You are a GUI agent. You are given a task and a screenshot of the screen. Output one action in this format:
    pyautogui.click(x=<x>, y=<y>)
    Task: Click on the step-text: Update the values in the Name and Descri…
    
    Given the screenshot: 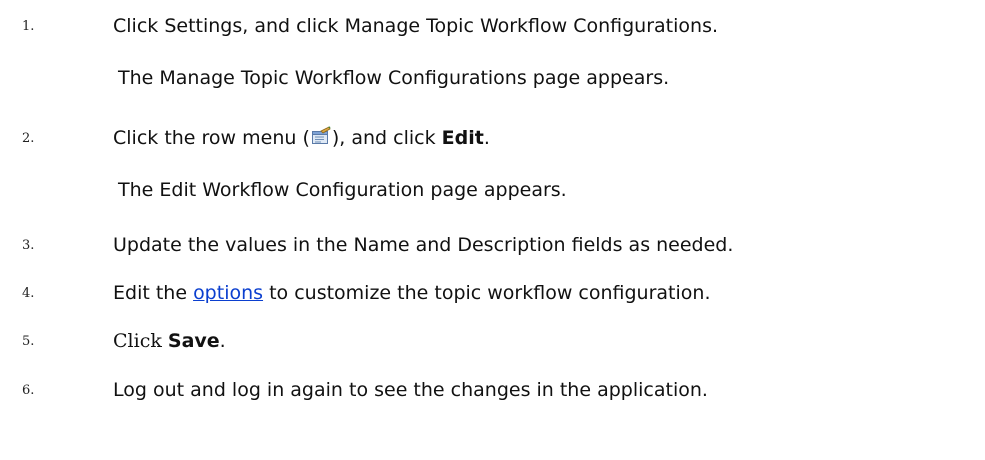 What is the action you would take?
    pyautogui.click(x=423, y=245)
    